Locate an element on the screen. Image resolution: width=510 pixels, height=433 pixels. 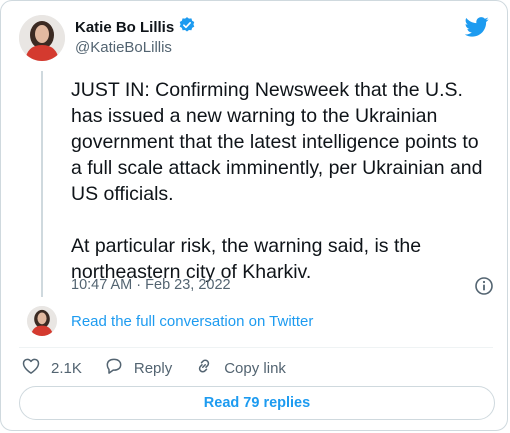
link-icon is located at coordinates (204, 368).